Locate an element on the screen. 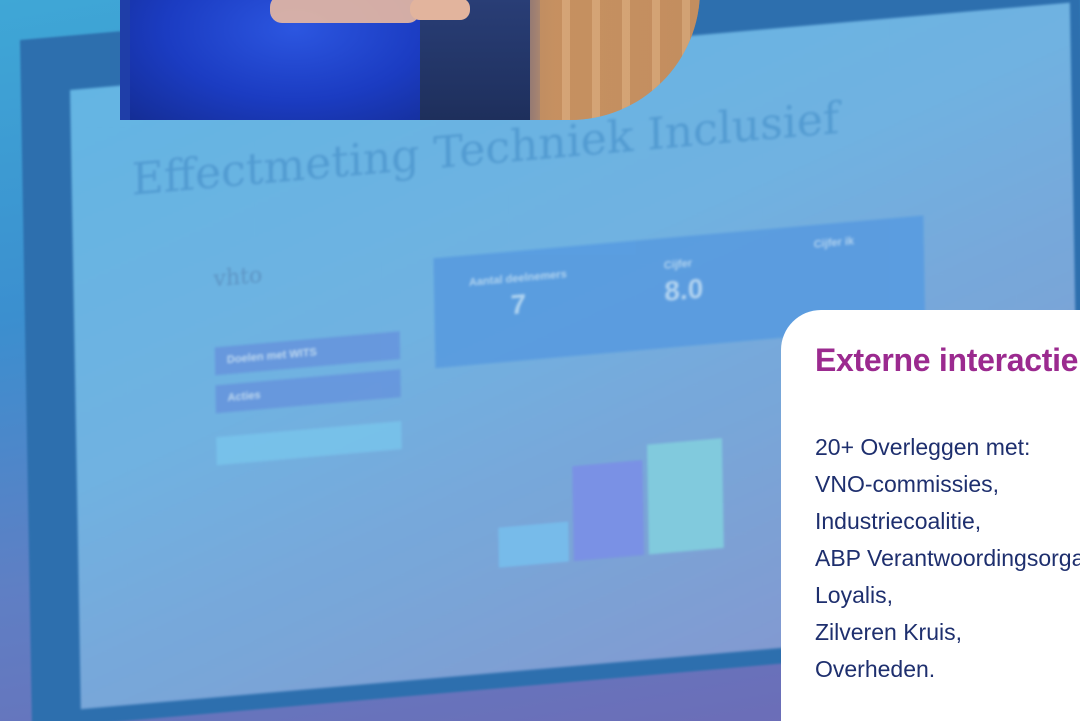 The height and width of the screenshot is (721, 1080). screen-stat: Cijfer 8.0 is located at coordinates (683, 282).